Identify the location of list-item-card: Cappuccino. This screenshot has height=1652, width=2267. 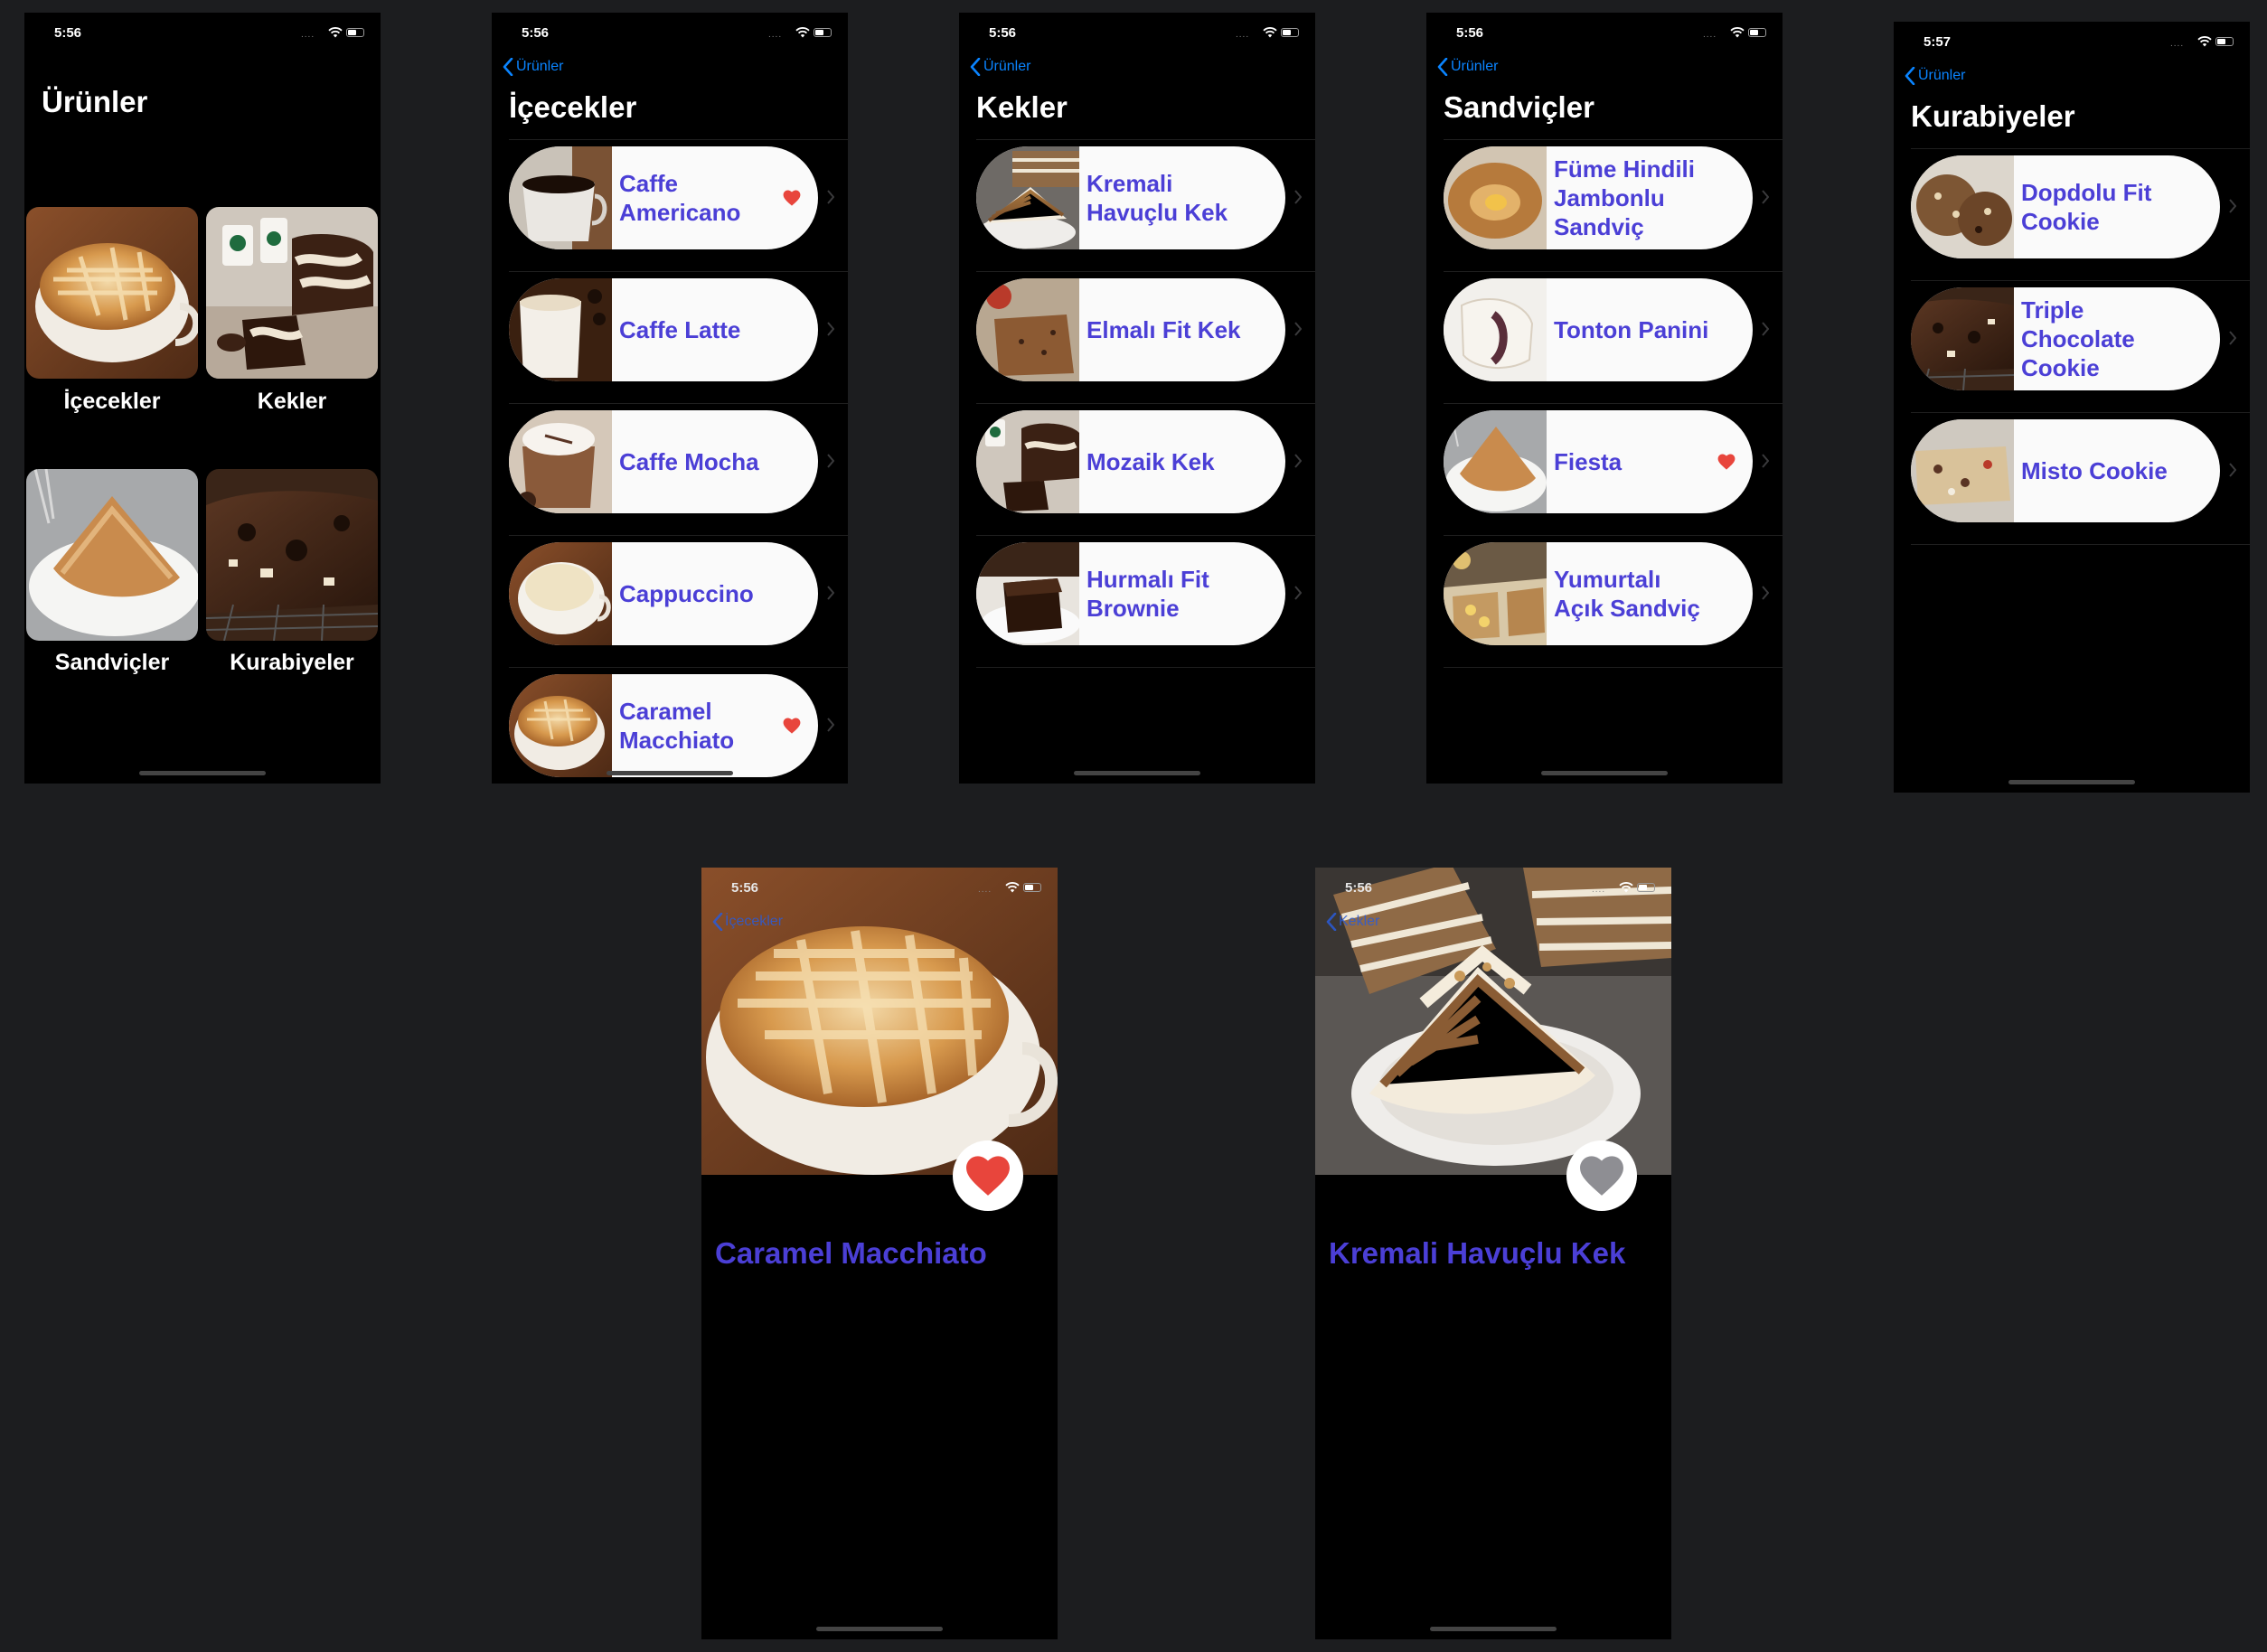
(664, 593).